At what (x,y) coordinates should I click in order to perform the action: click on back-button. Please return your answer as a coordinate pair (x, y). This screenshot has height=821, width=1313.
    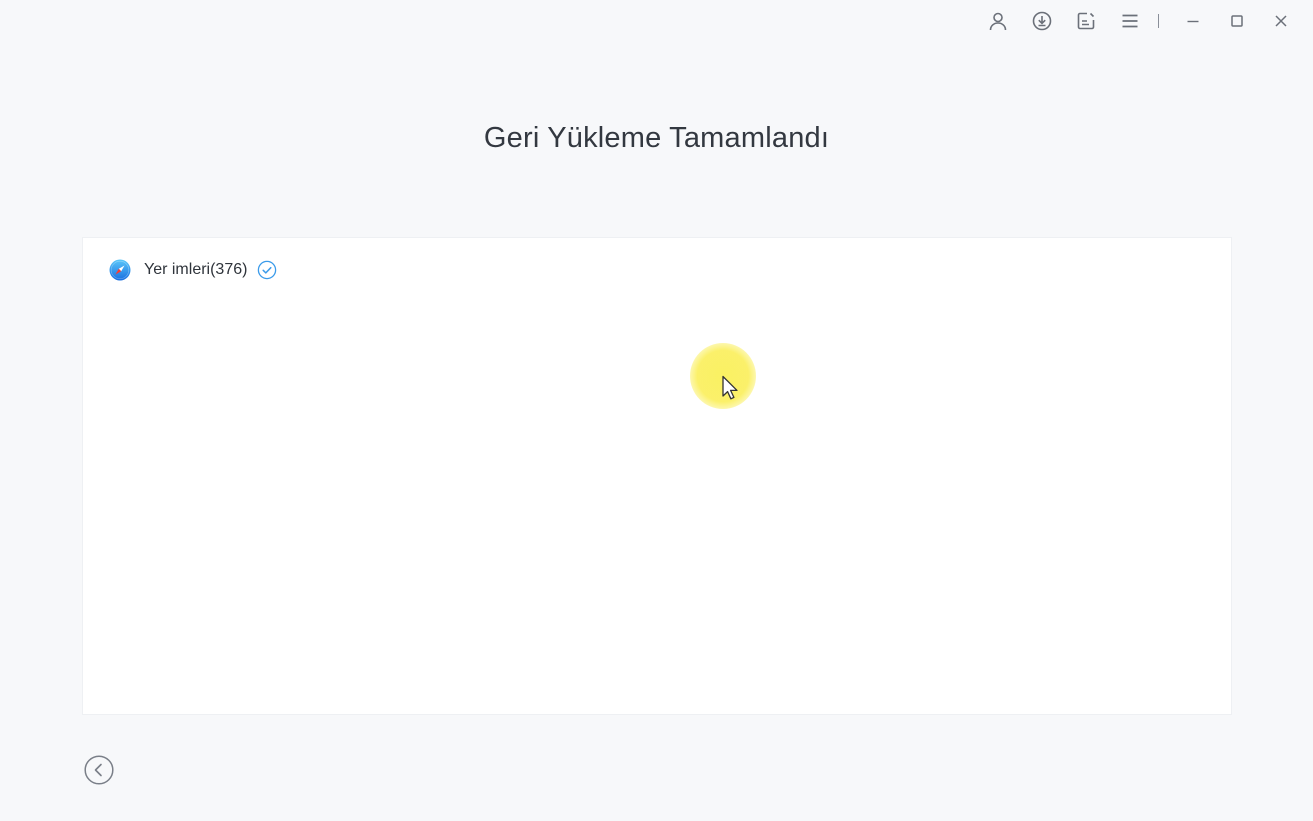
    Looking at the image, I should click on (99, 770).